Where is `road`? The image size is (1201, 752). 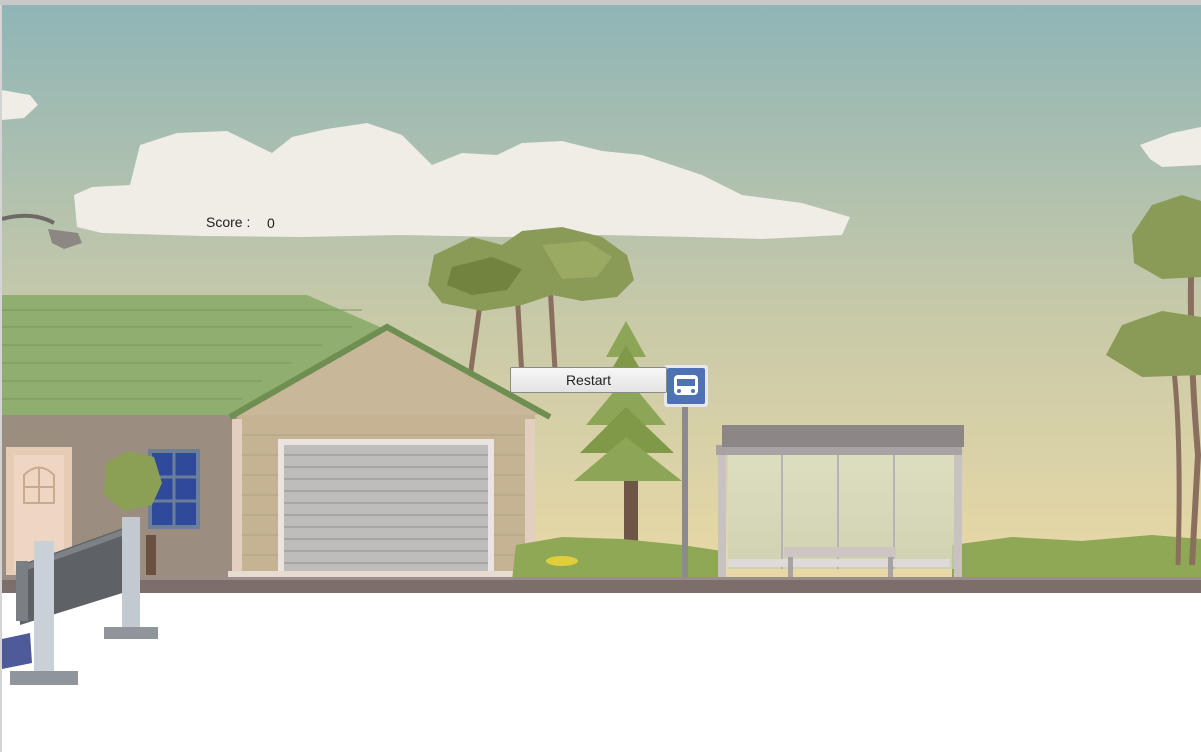
road is located at coordinates (601, 586).